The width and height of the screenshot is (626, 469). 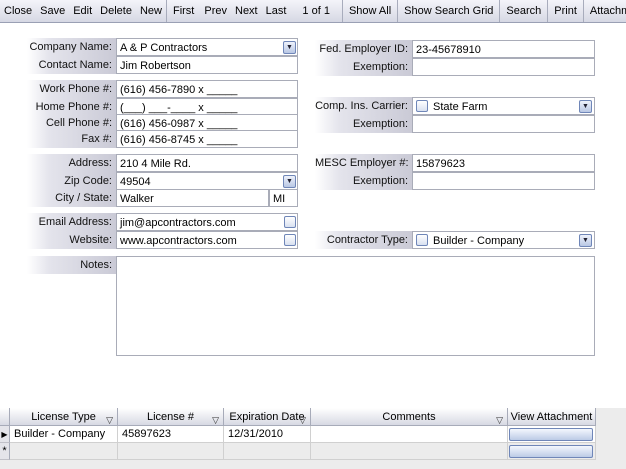 What do you see at coordinates (267, 451) in the screenshot?
I see `new-row-expiration` at bounding box center [267, 451].